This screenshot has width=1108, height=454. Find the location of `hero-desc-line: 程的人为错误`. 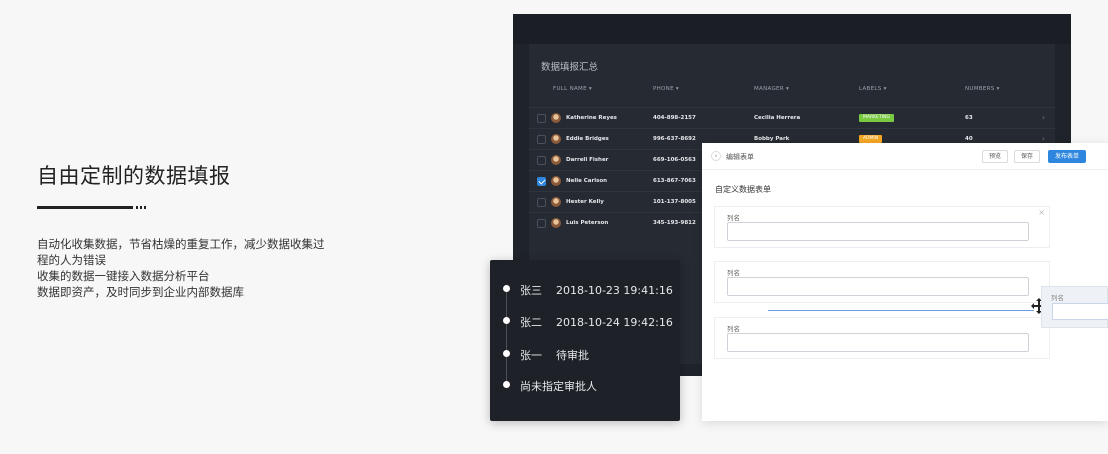

hero-desc-line: 程的人为错误 is located at coordinates (71, 260).